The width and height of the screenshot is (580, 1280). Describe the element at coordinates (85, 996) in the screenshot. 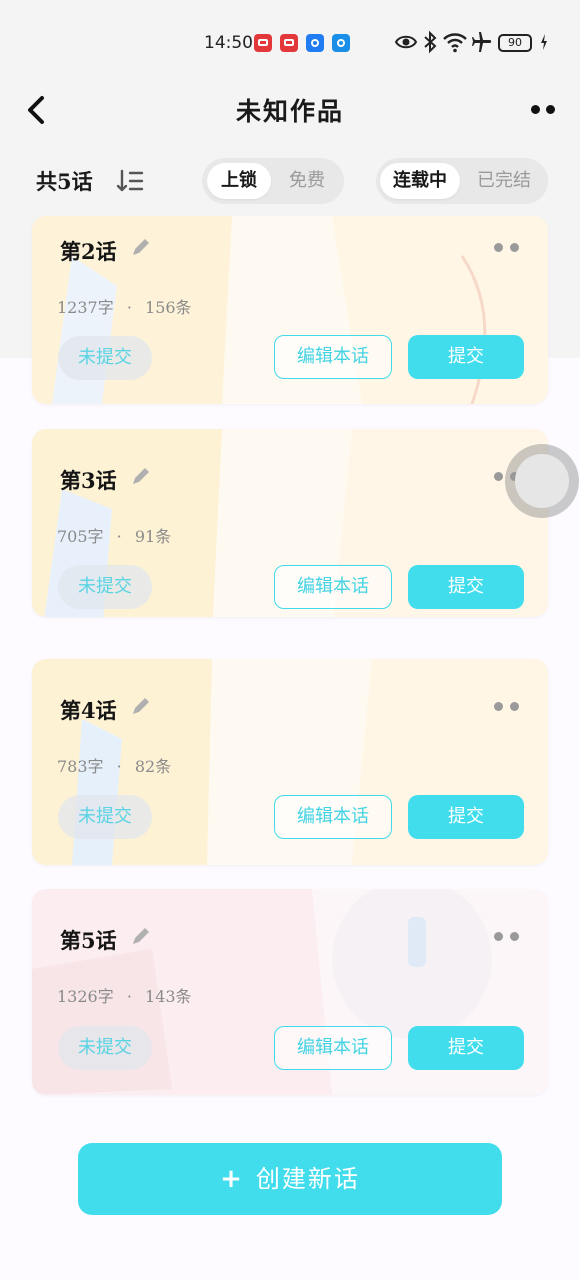

I see `word-count: 1326字` at that location.